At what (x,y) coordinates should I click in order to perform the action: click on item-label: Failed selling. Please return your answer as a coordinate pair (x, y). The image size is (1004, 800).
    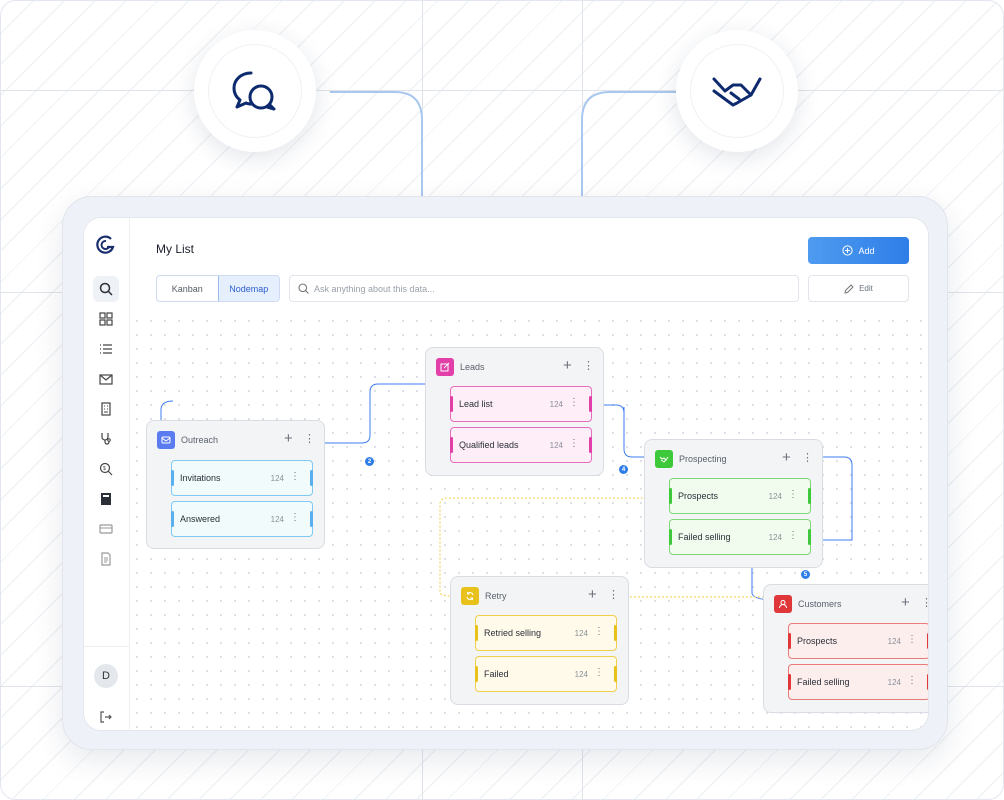
    Looking at the image, I should click on (704, 537).